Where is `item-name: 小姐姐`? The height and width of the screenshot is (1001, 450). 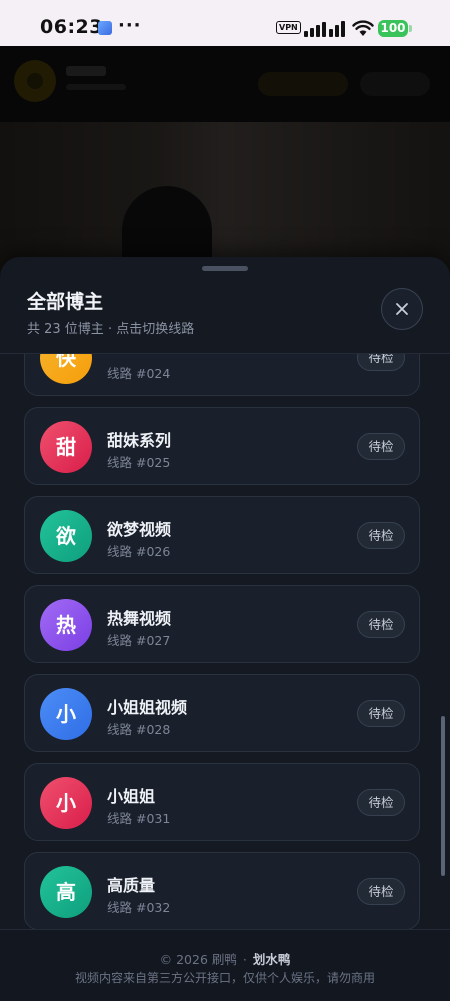
item-name: 小姐姐 is located at coordinates (131, 796).